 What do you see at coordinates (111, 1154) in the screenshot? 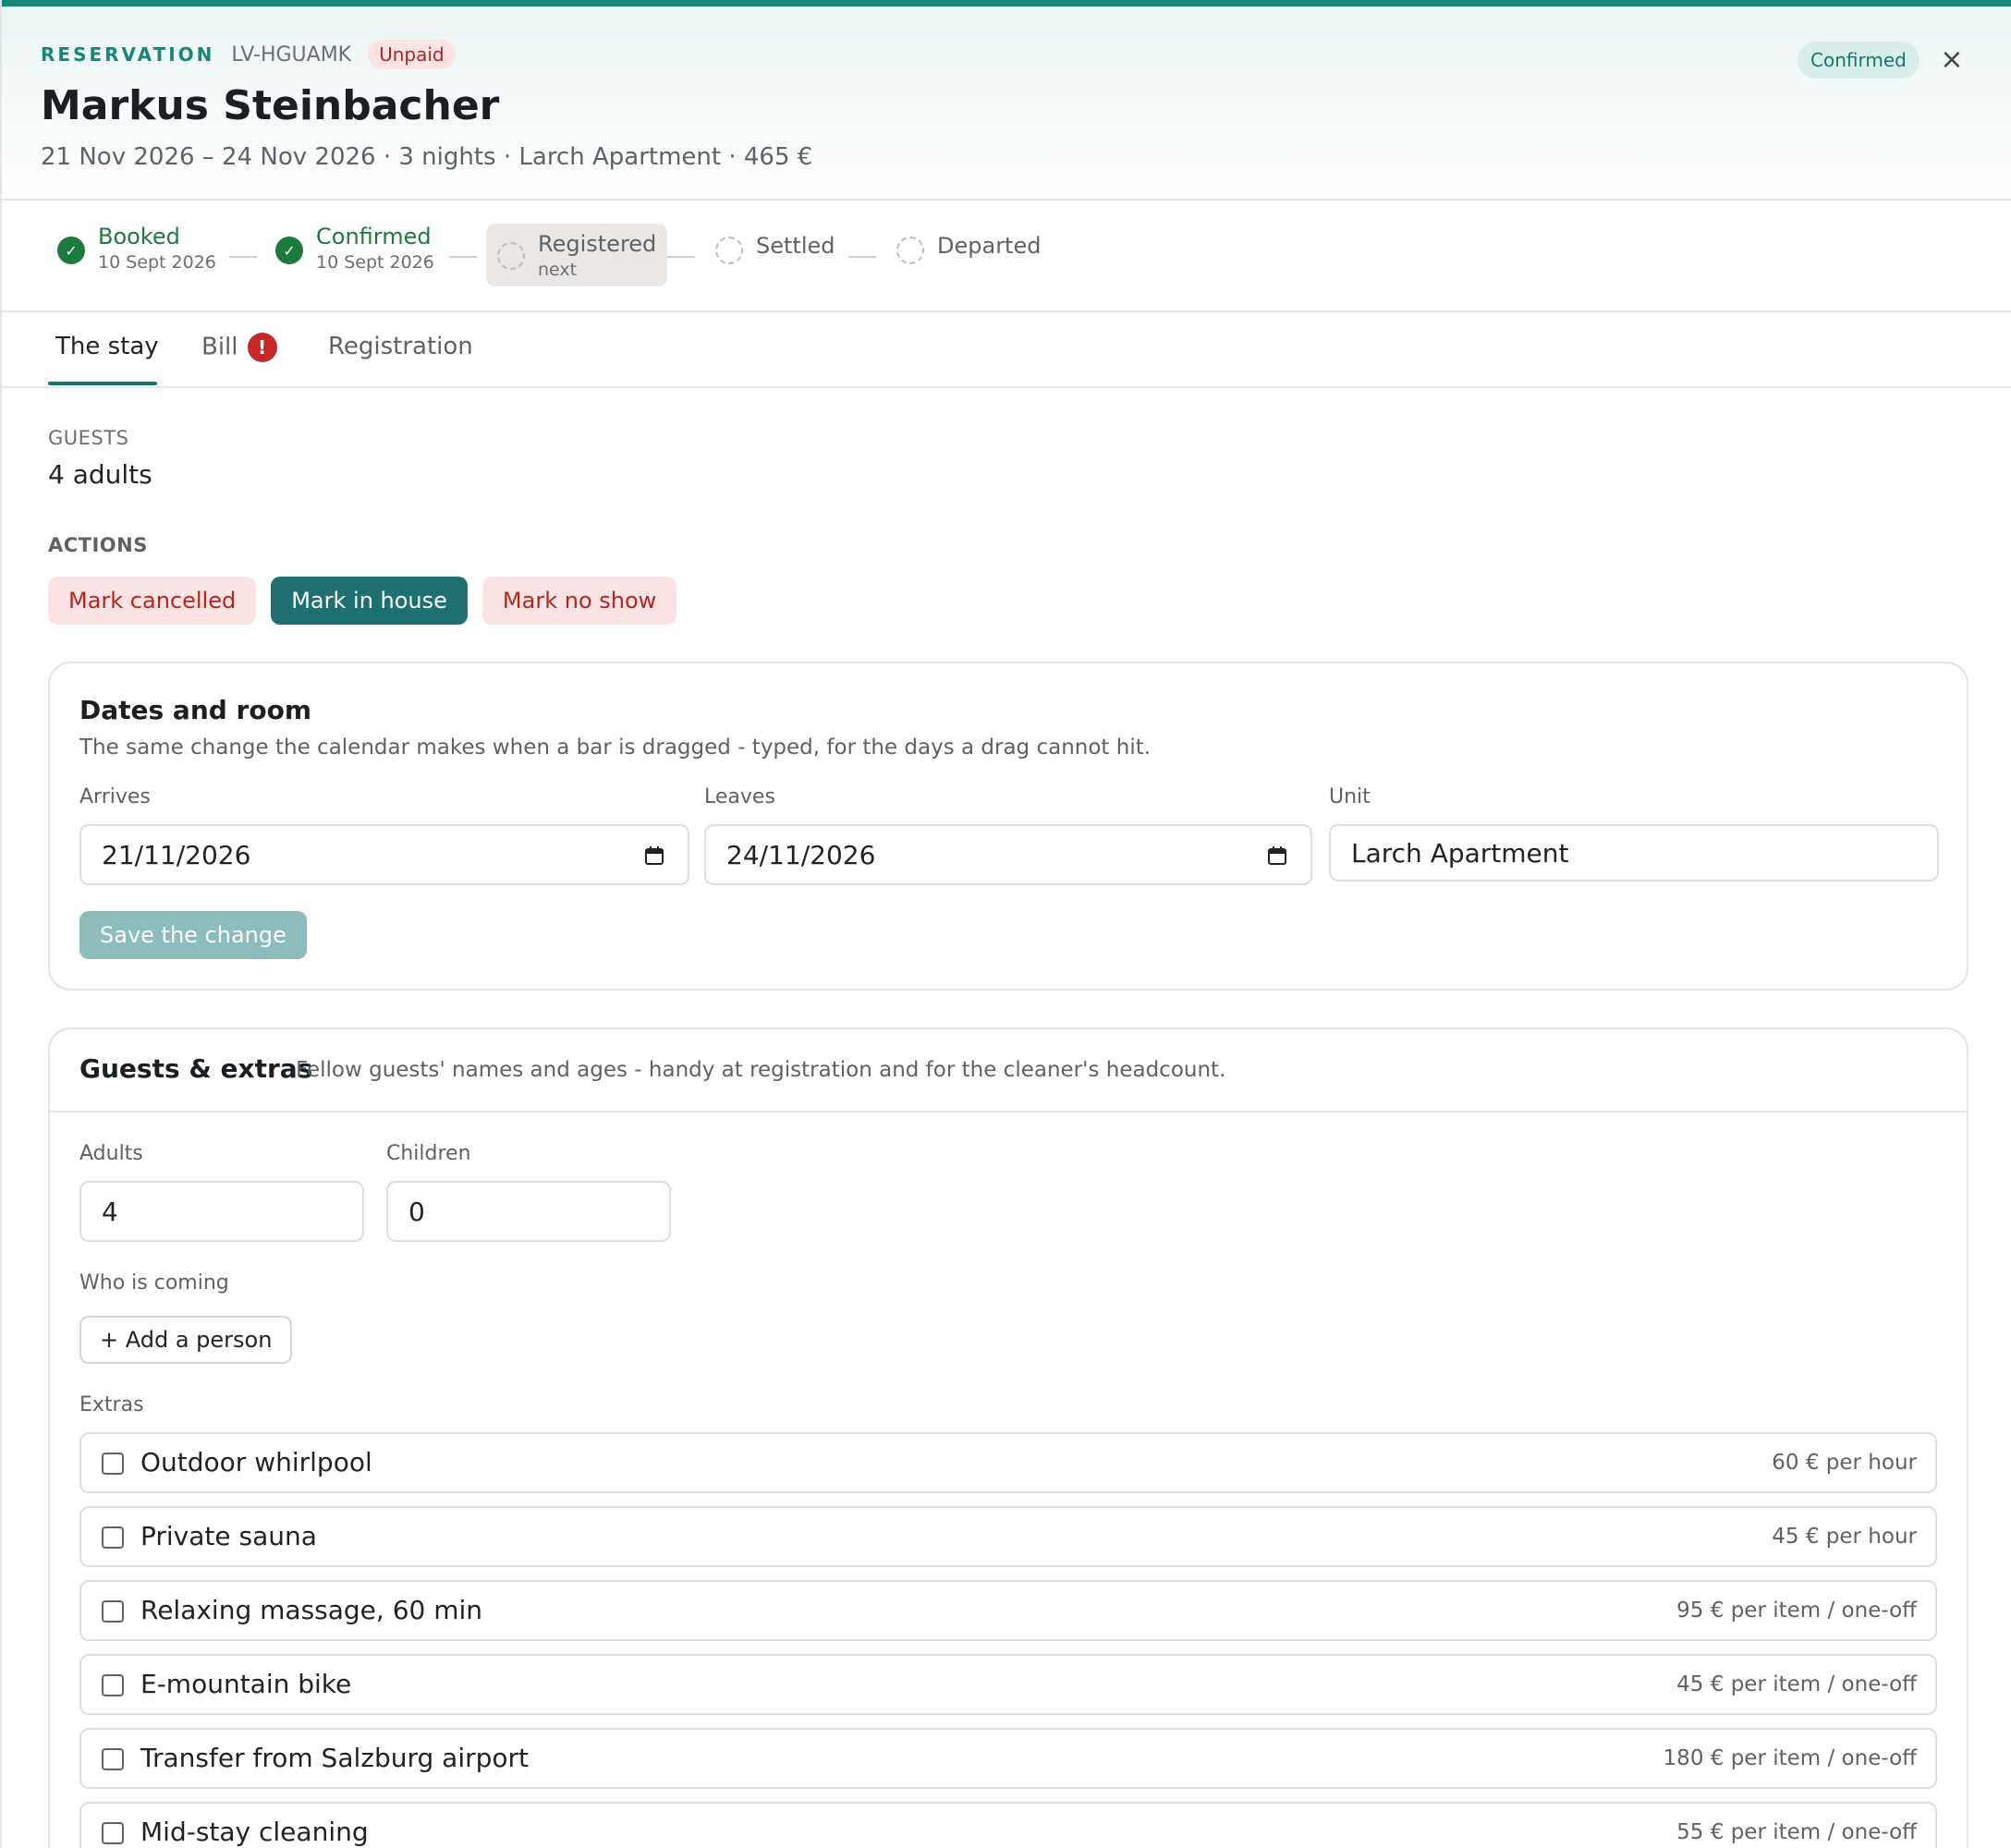
I see `adults-label: Adults` at bounding box center [111, 1154].